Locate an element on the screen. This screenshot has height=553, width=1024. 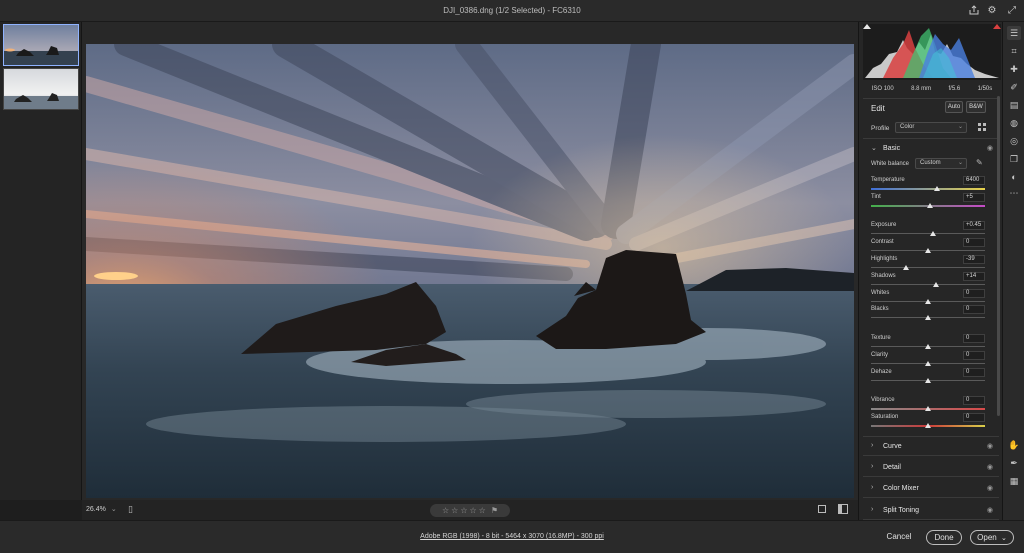
filmstrip-toggle-icon: ▯ is located at coordinates (132, 510).